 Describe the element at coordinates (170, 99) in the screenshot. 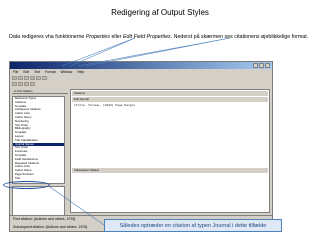

I see `editor-subheader: Edit Journal` at that location.